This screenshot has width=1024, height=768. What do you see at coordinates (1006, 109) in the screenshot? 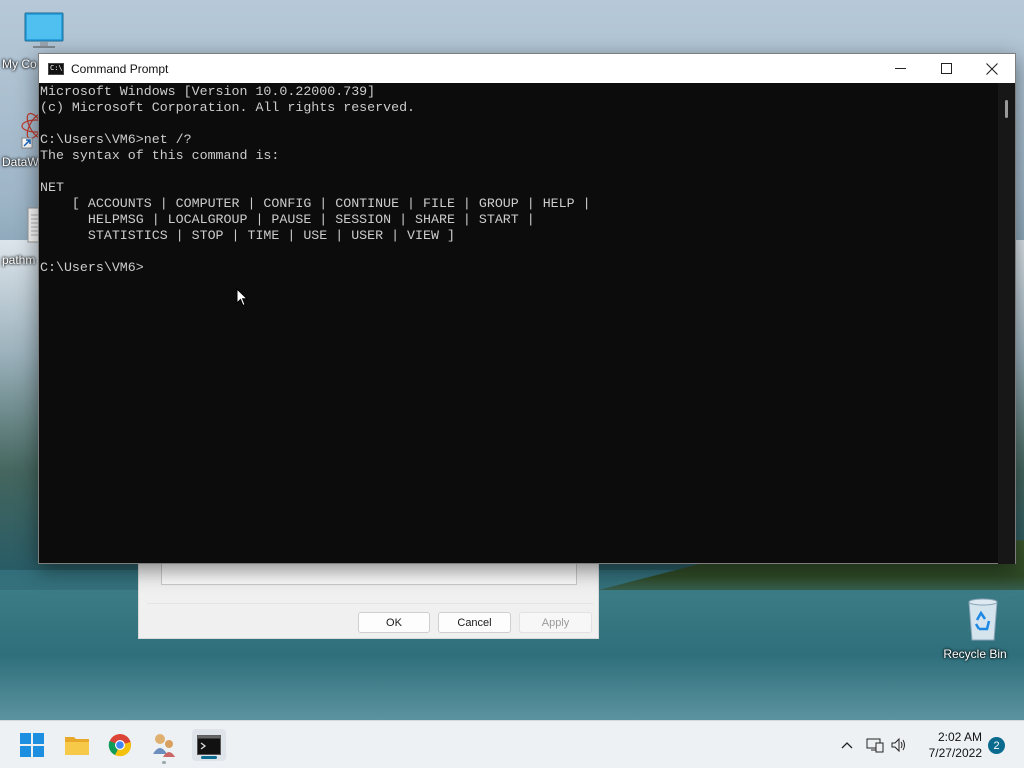
I see `scrollbar-thumb` at bounding box center [1006, 109].